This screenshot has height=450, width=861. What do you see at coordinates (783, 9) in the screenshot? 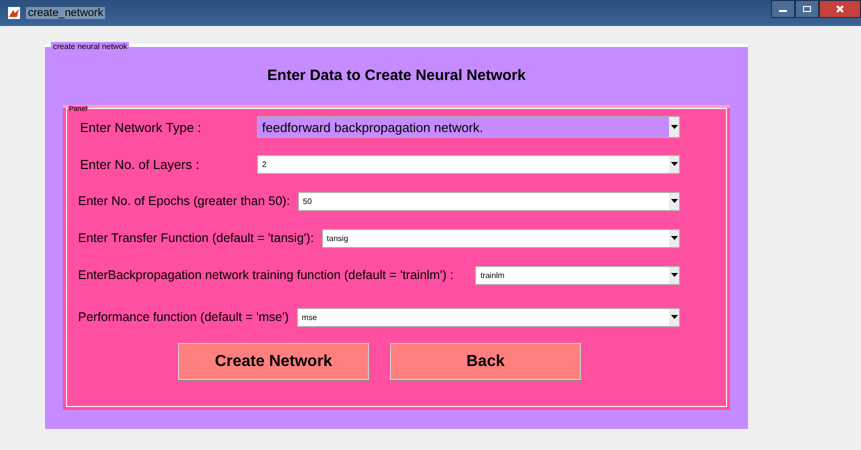
I see `minimize-button` at bounding box center [783, 9].